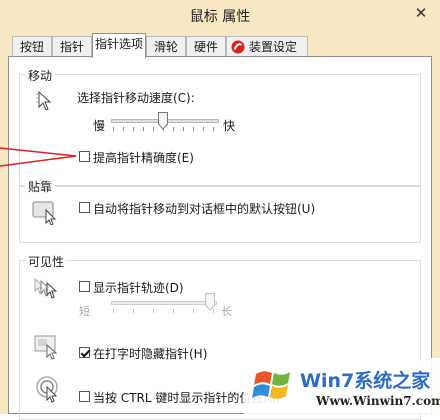  What do you see at coordinates (119, 45) in the screenshot?
I see `tab-pointer-options: 指针选项` at bounding box center [119, 45].